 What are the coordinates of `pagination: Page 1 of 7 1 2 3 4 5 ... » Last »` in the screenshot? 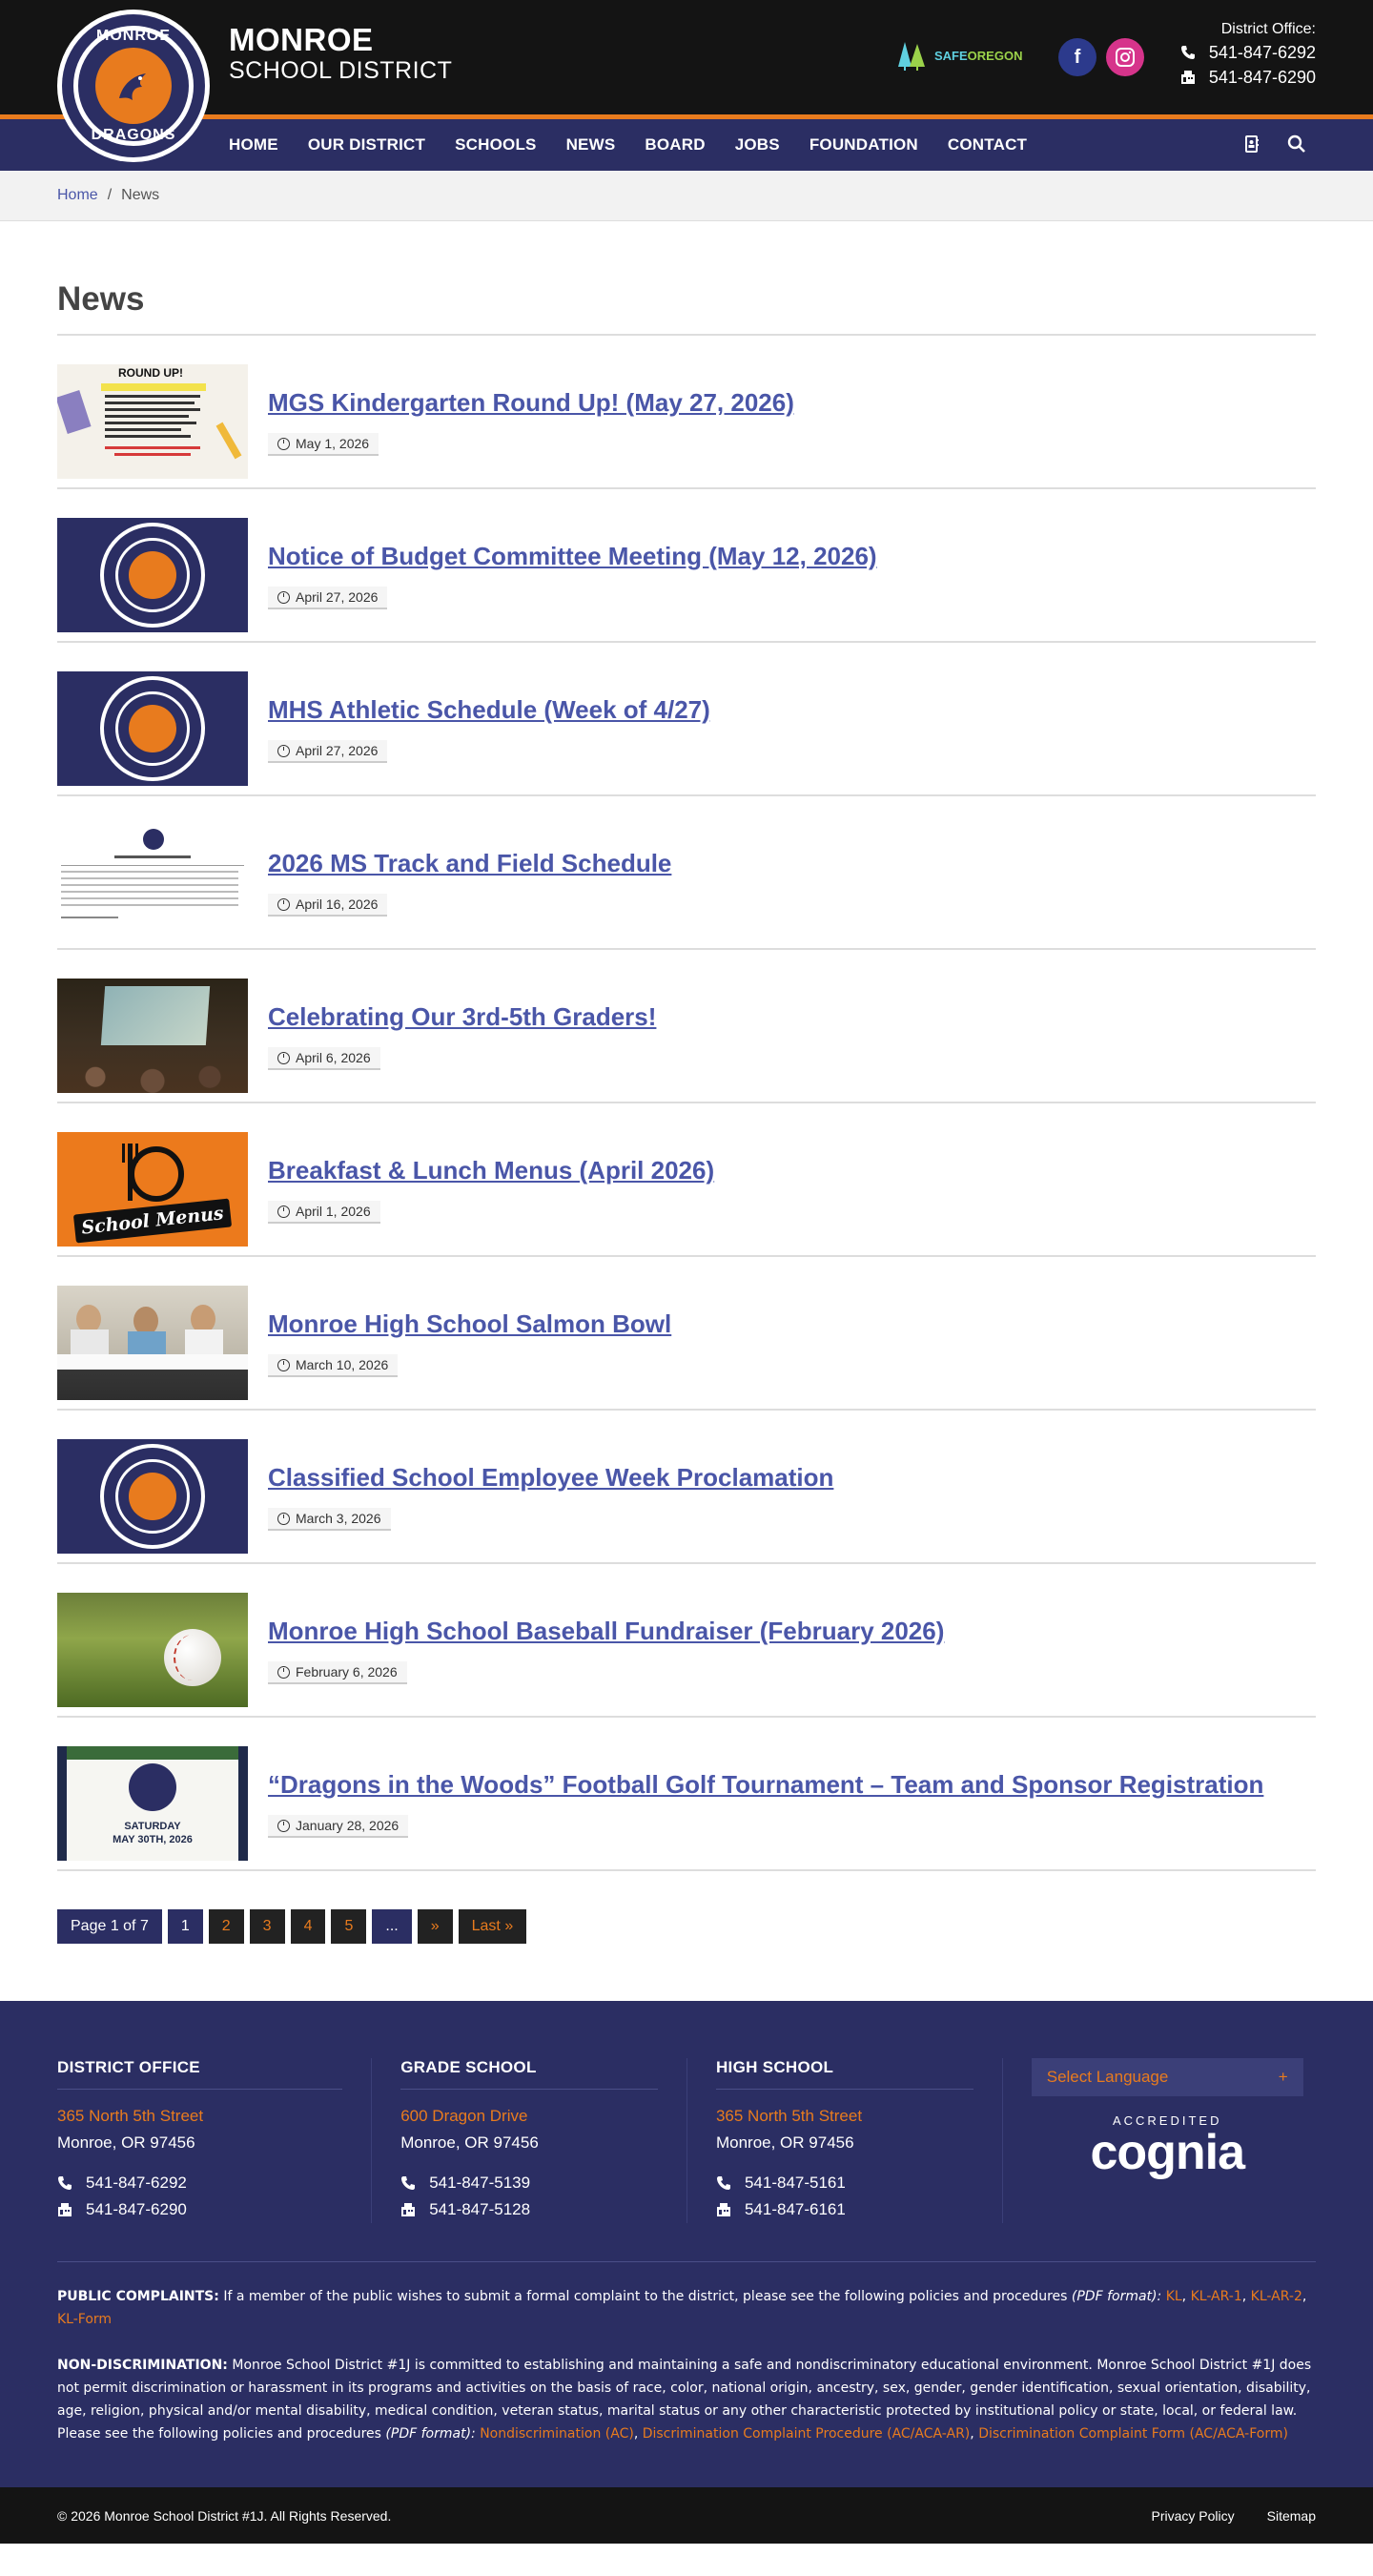 It's located at (686, 1926).